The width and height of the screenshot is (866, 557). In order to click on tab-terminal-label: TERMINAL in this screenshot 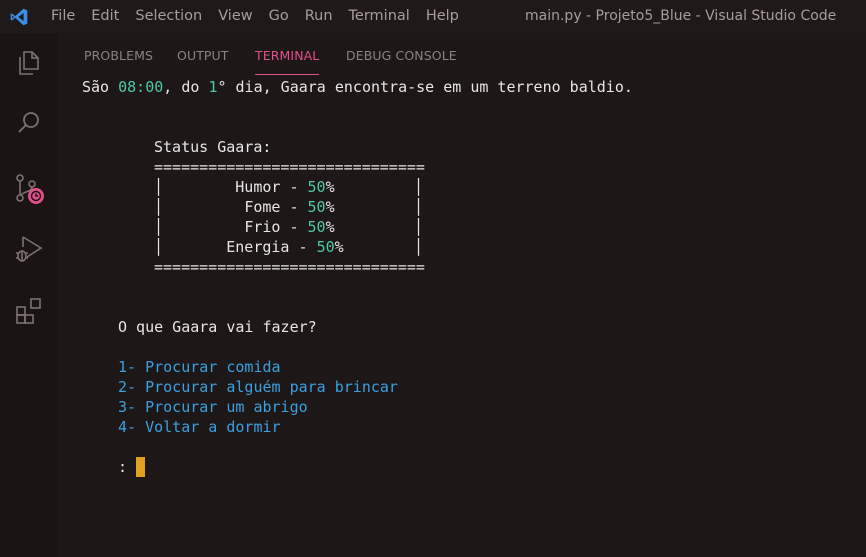, I will do `click(287, 55)`.